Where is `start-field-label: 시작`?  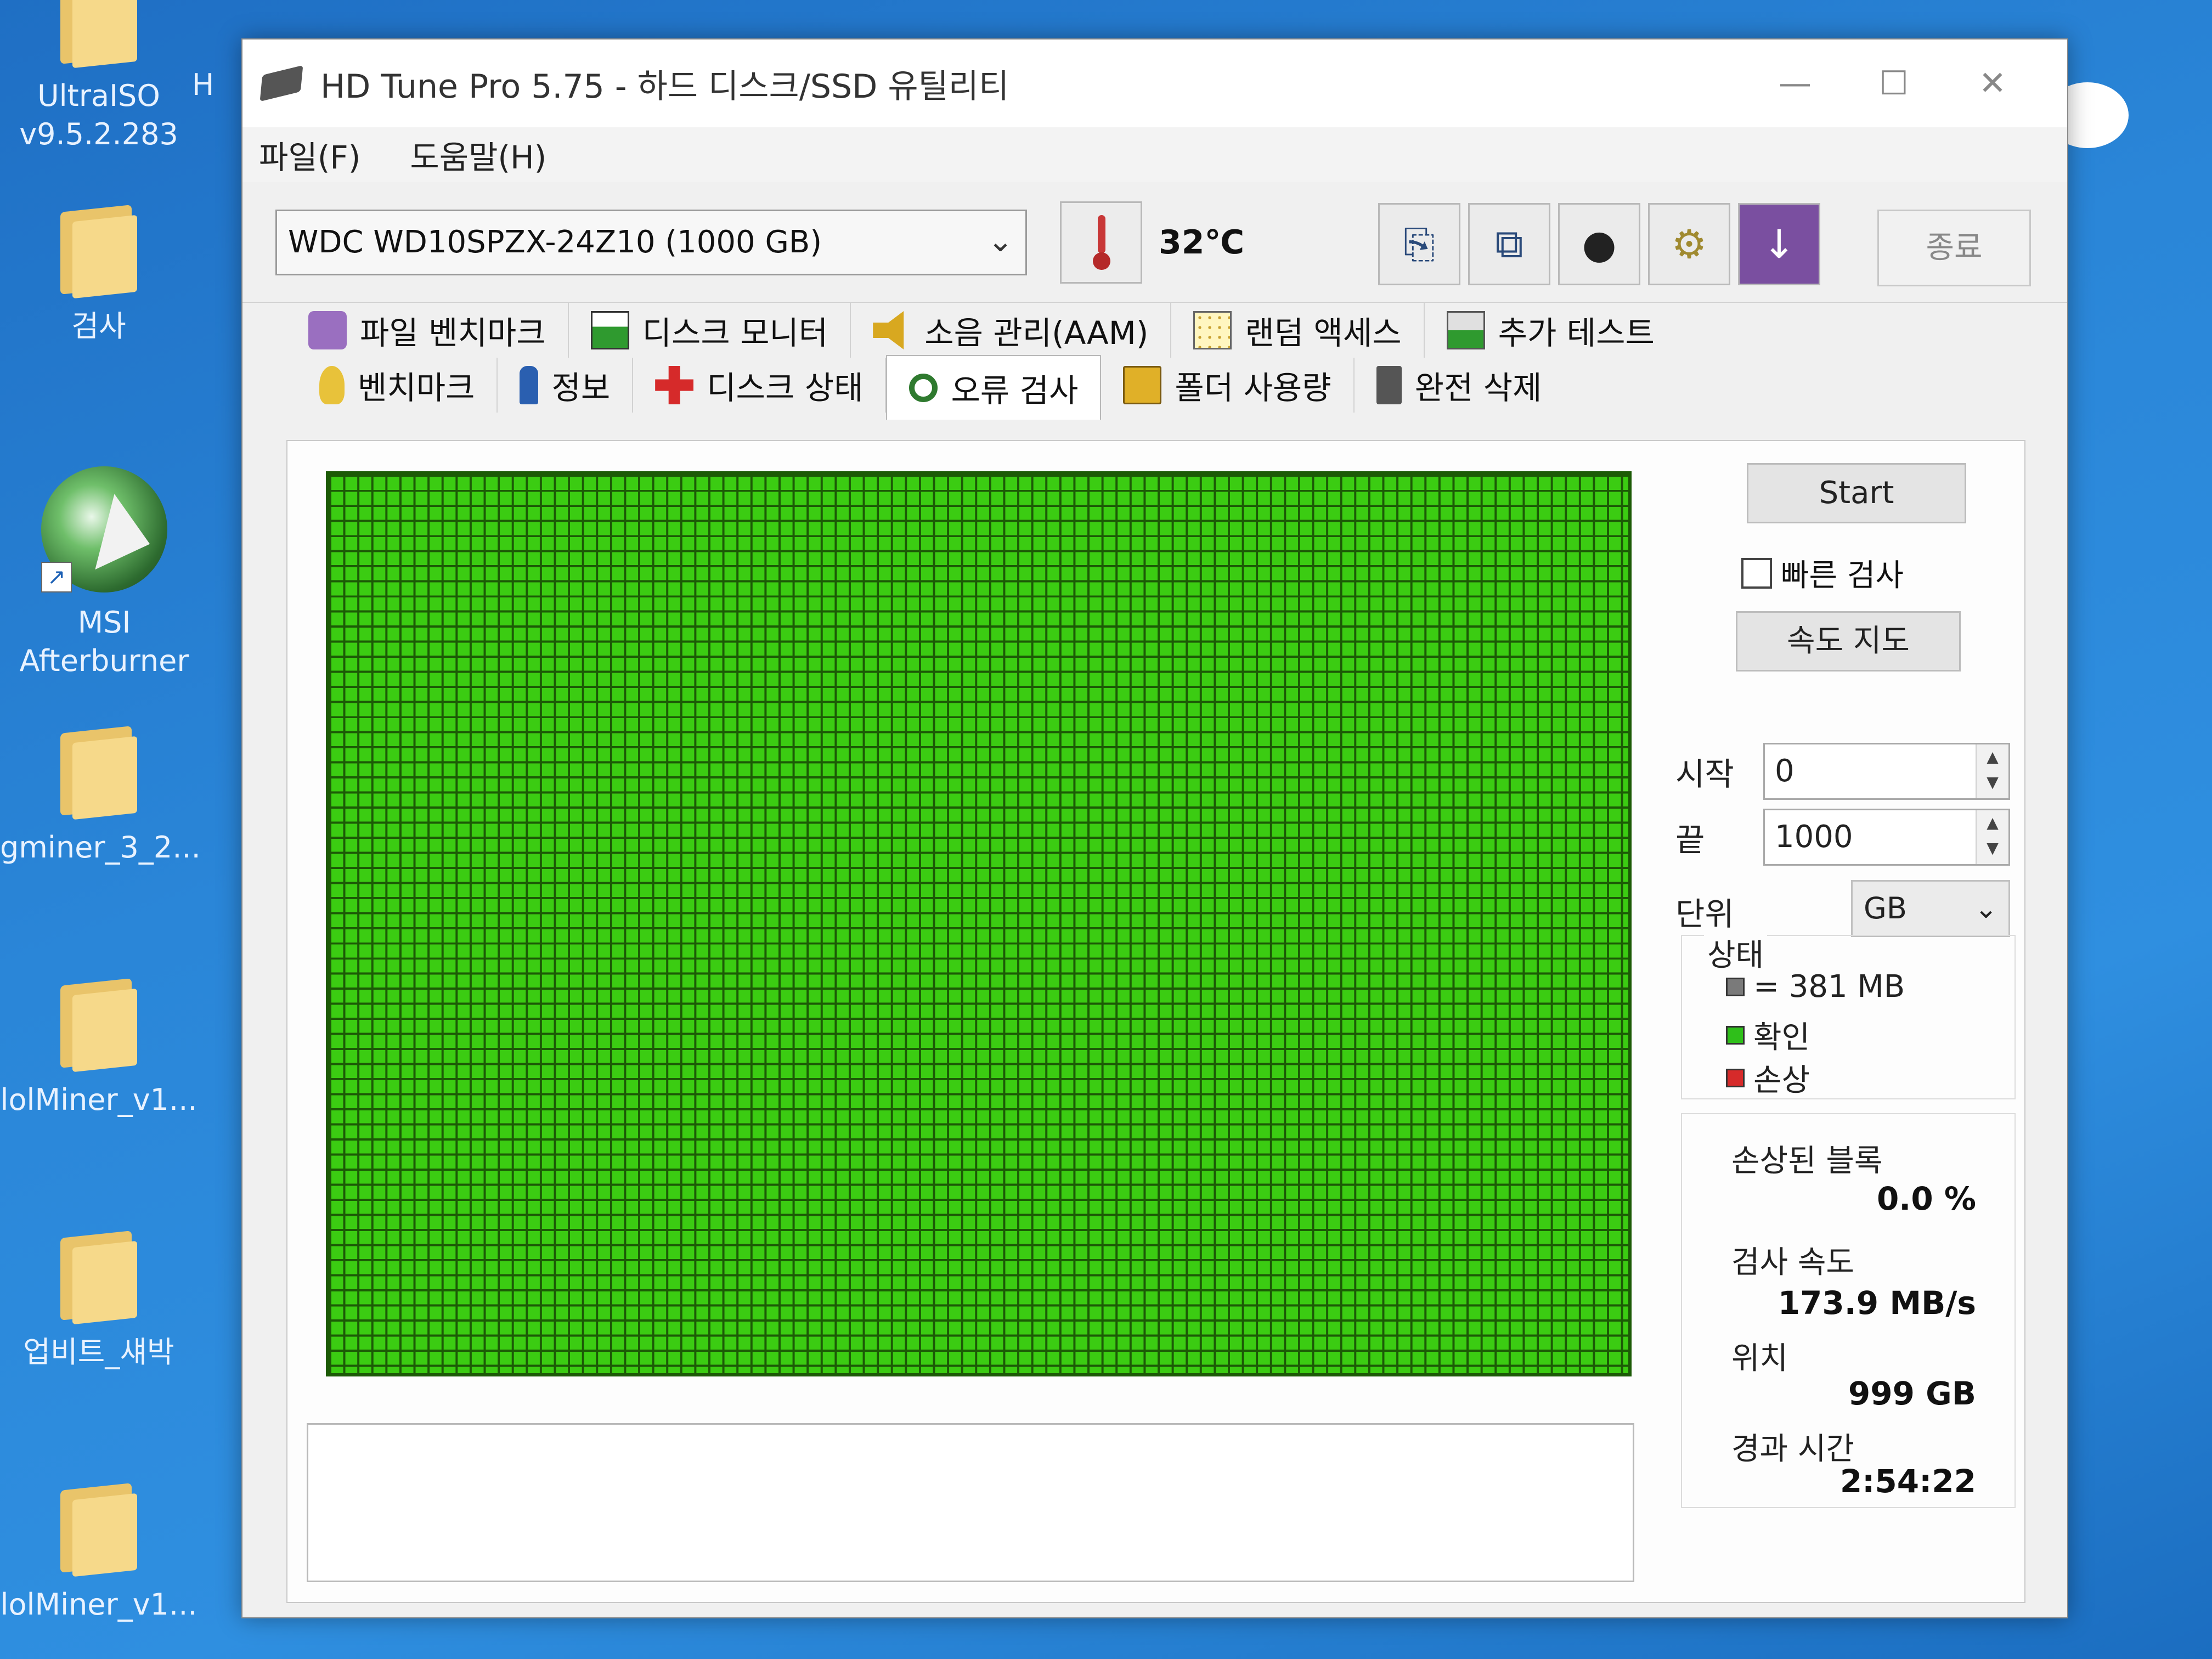
start-field-label: 시작 is located at coordinates (1705, 774).